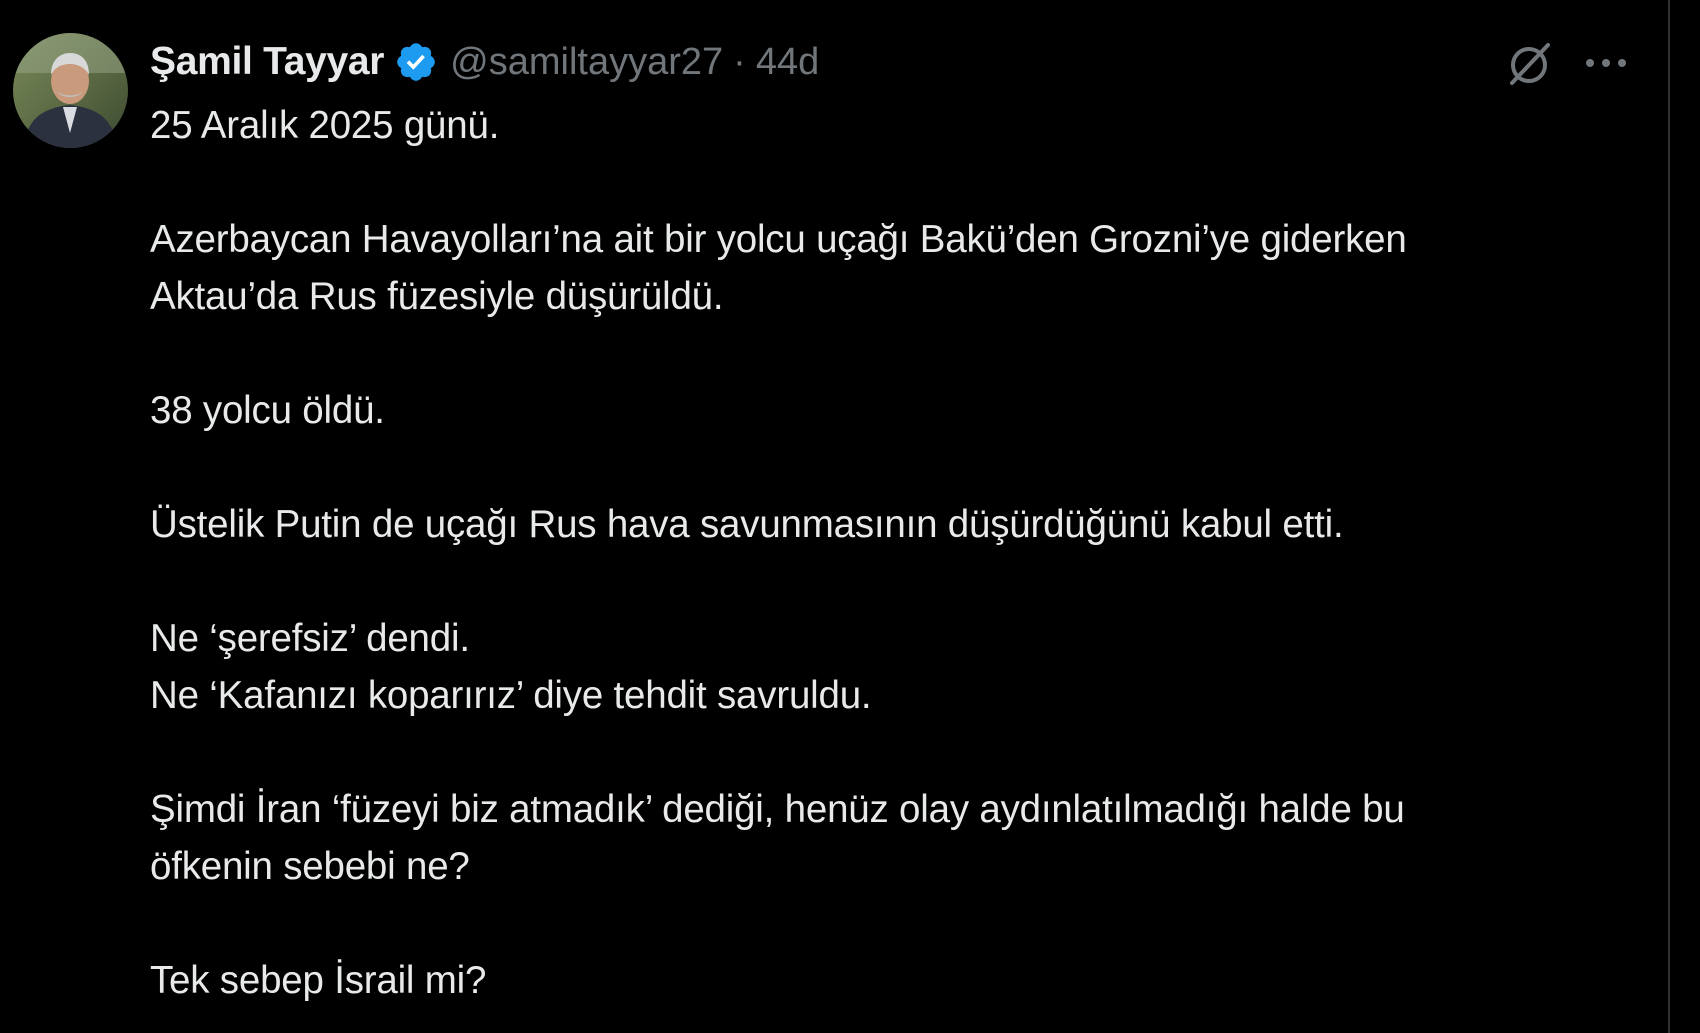 The height and width of the screenshot is (1033, 1700). I want to click on author-display-name: Şamil Tayyar, so click(267, 62).